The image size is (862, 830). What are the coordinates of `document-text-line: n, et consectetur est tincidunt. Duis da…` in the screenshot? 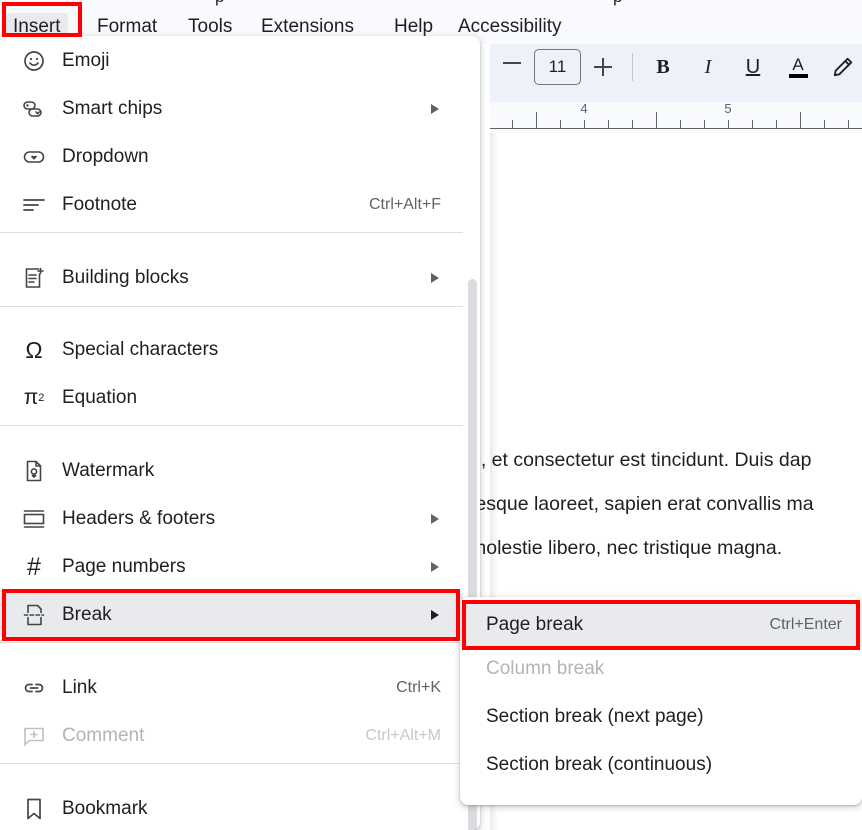 It's located at (641, 460).